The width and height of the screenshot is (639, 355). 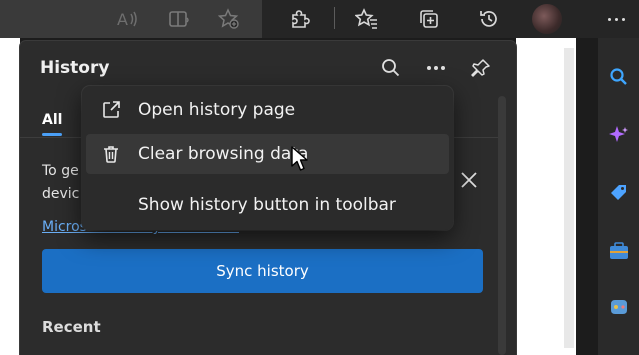 What do you see at coordinates (619, 77) in the screenshot?
I see `search-icon` at bounding box center [619, 77].